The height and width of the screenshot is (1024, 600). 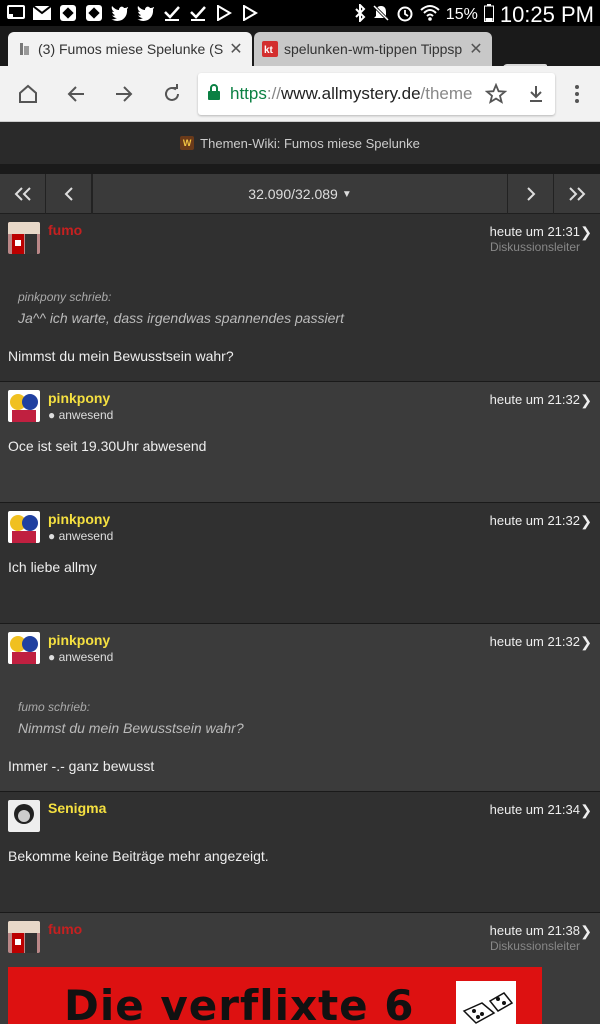 What do you see at coordinates (76, 94) in the screenshot?
I see `back-button` at bounding box center [76, 94].